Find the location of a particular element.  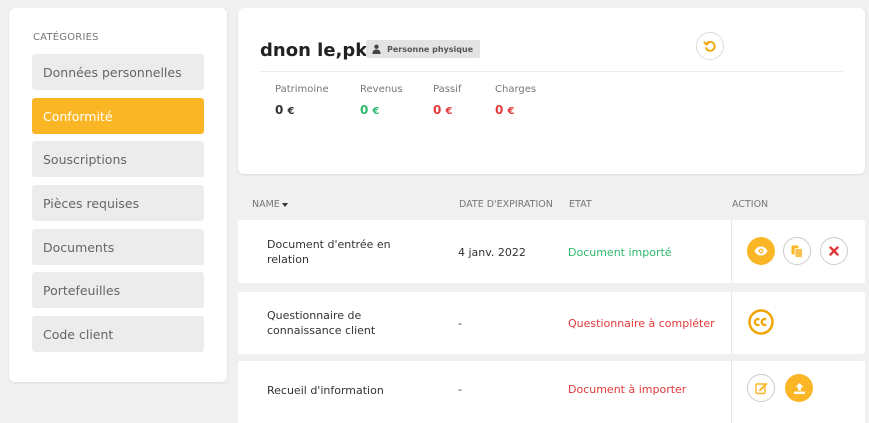

edit-button is located at coordinates (761, 388).